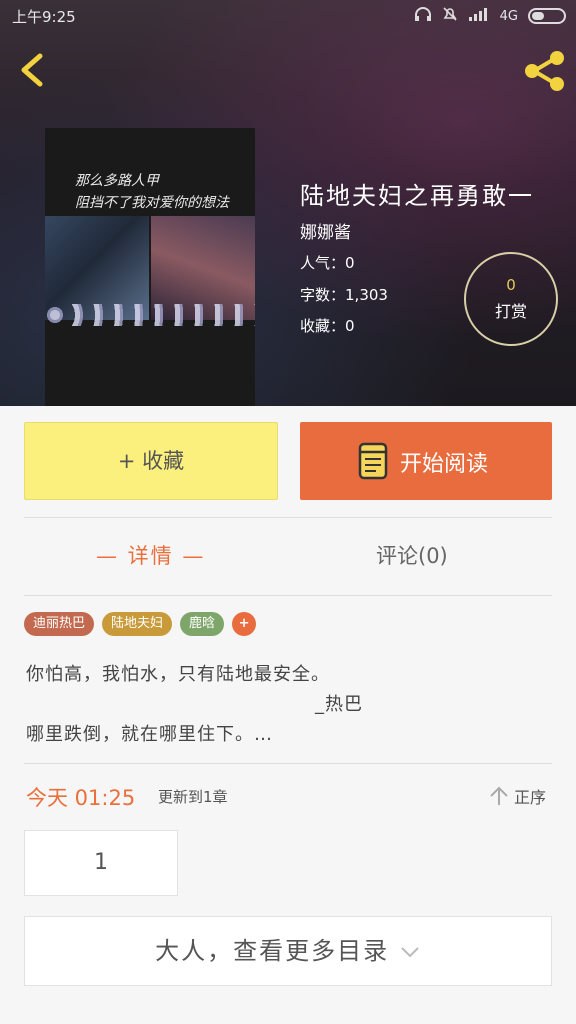 The height and width of the screenshot is (1024, 576). What do you see at coordinates (325, 230) in the screenshot?
I see `book-author: 娜娜酱` at bounding box center [325, 230].